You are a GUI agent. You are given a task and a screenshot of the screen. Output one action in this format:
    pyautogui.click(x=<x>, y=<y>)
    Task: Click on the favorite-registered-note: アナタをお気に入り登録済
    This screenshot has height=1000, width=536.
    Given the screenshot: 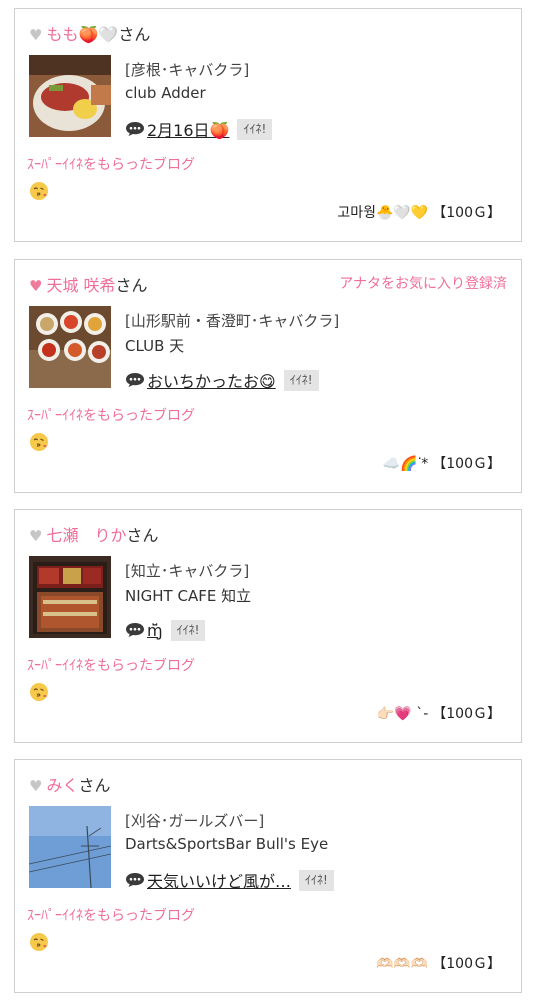 What is the action you would take?
    pyautogui.click(x=423, y=284)
    